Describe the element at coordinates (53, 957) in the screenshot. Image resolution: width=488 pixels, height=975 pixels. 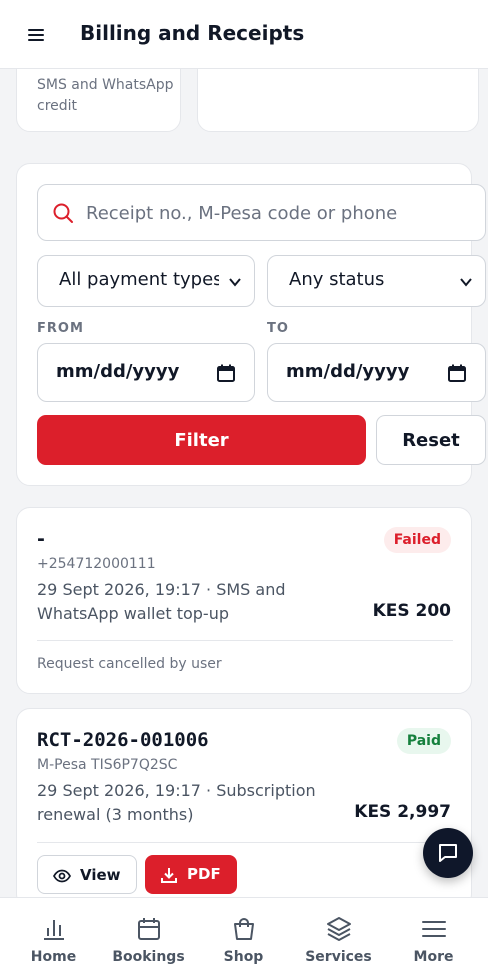
I see `nav-label-home: Home` at that location.